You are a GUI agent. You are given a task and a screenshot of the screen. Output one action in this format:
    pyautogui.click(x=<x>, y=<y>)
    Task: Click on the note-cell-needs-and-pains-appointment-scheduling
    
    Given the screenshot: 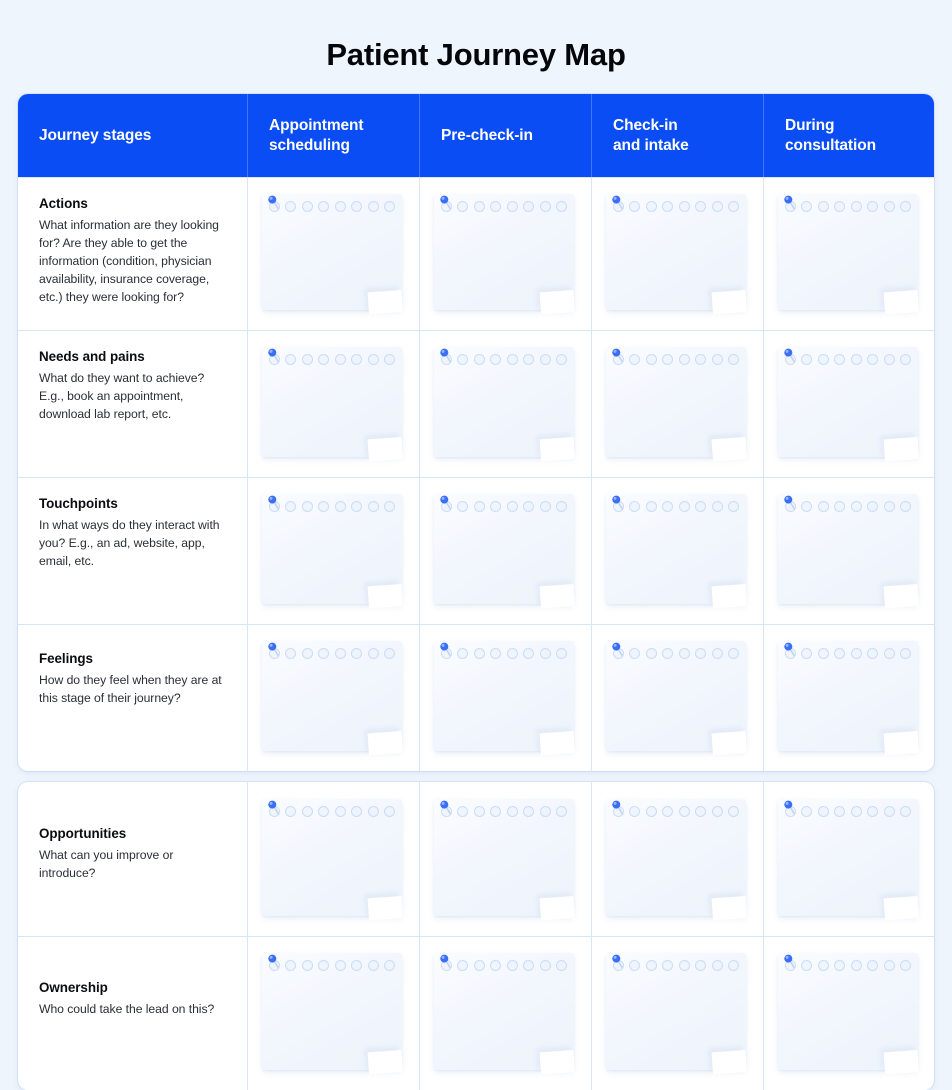 What is the action you would take?
    pyautogui.click(x=334, y=404)
    